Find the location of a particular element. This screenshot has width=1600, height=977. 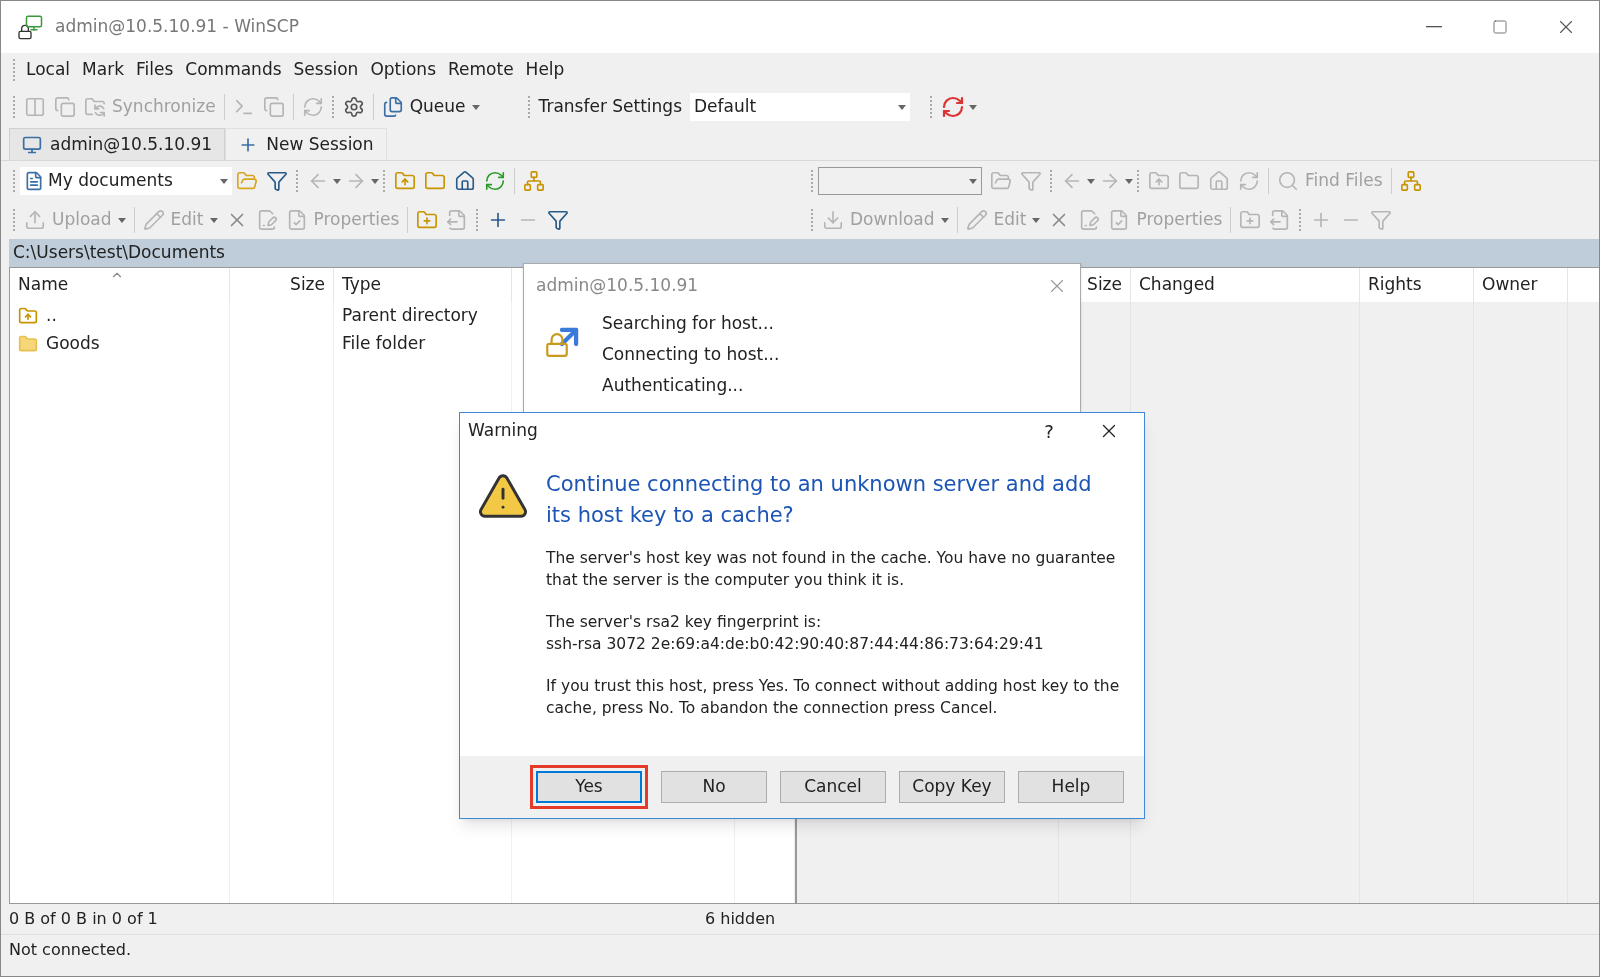

upload-icon is located at coordinates (35, 220).